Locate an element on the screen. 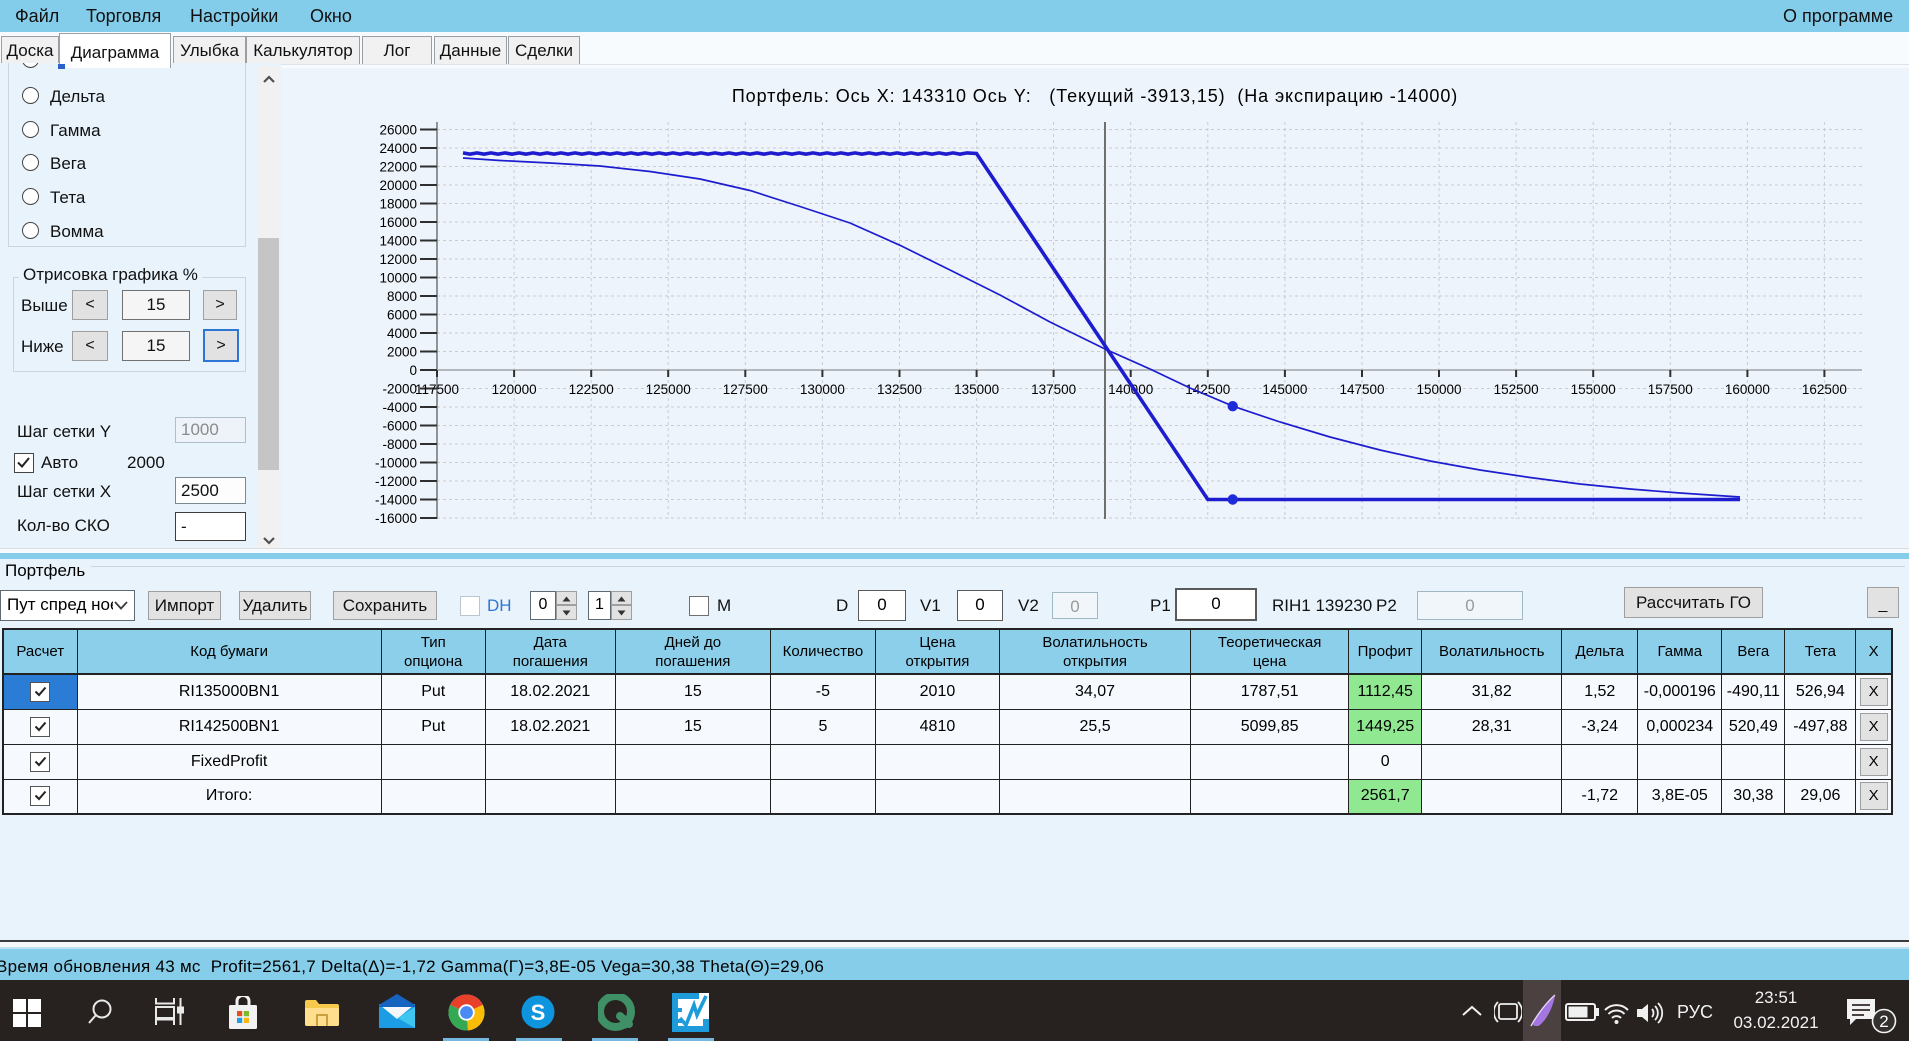 This screenshot has height=1041, width=1909. svg-text: 147500 is located at coordinates (1361, 389).